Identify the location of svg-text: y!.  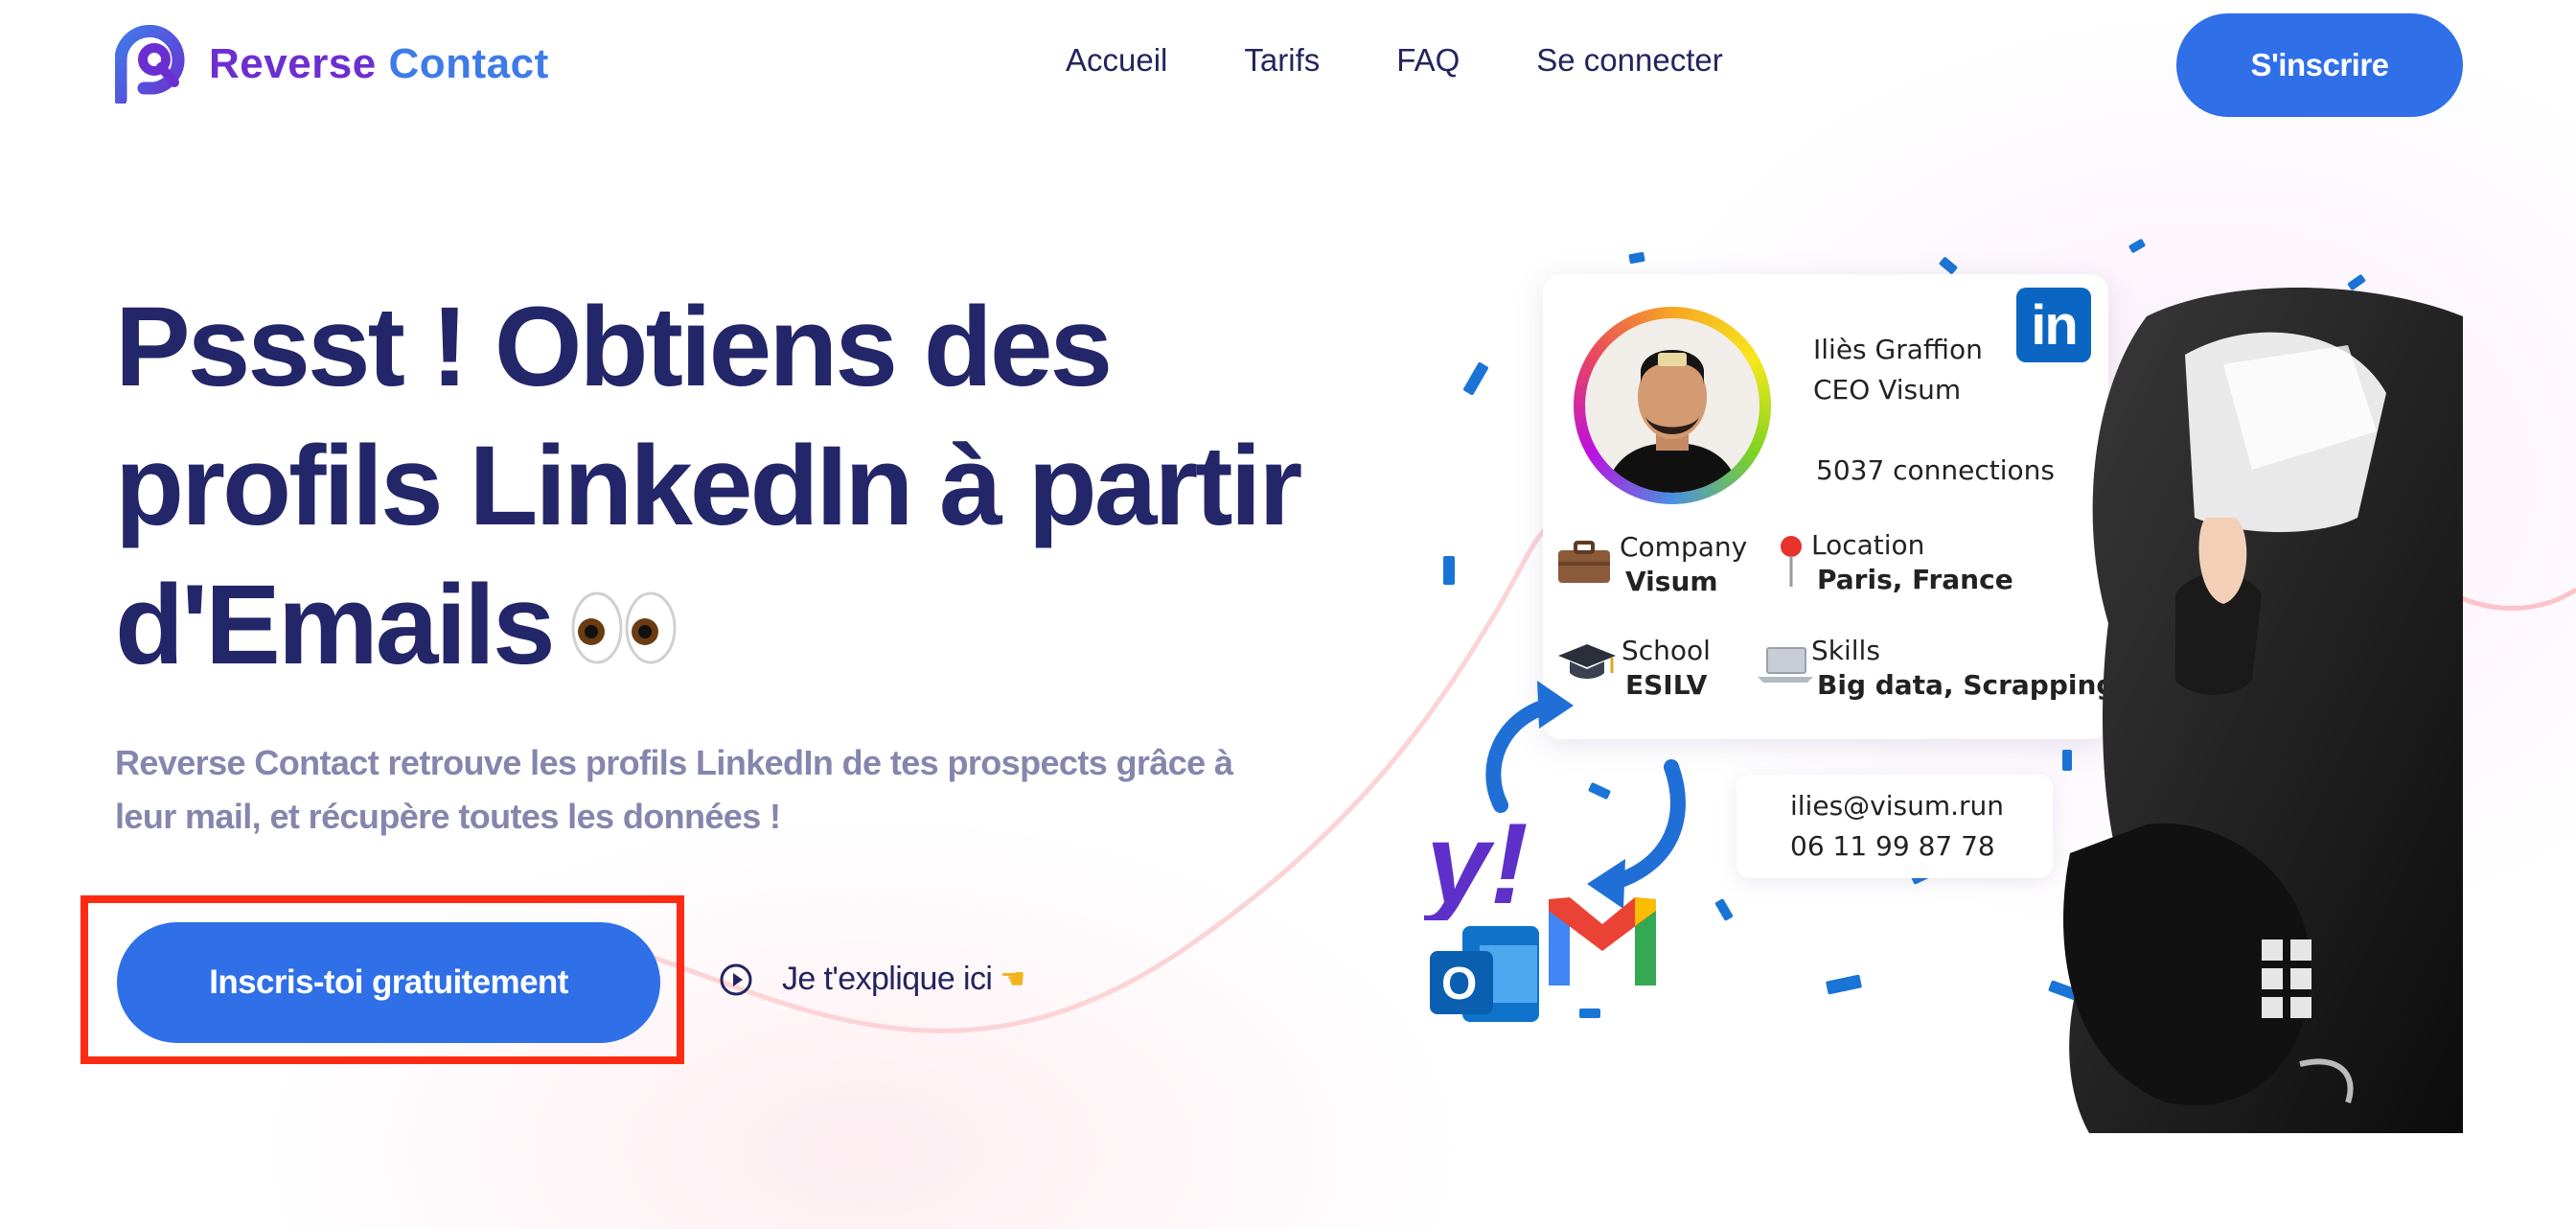
(1476, 860).